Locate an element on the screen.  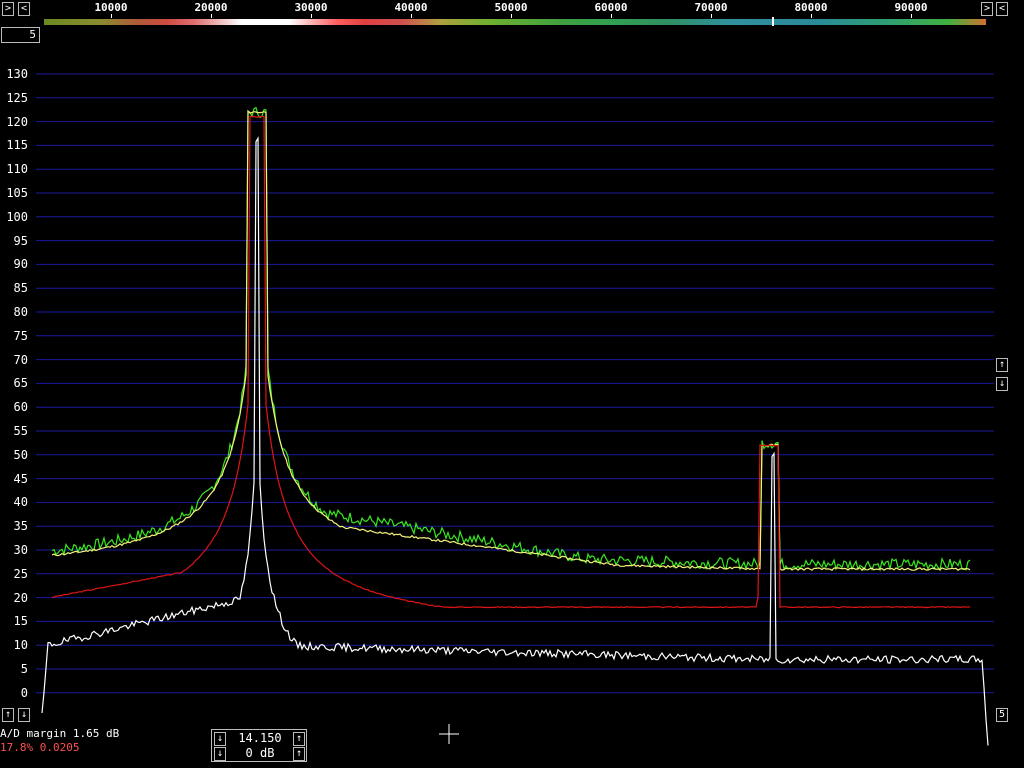
scroll-down-button: ↓ is located at coordinates (1002, 384).